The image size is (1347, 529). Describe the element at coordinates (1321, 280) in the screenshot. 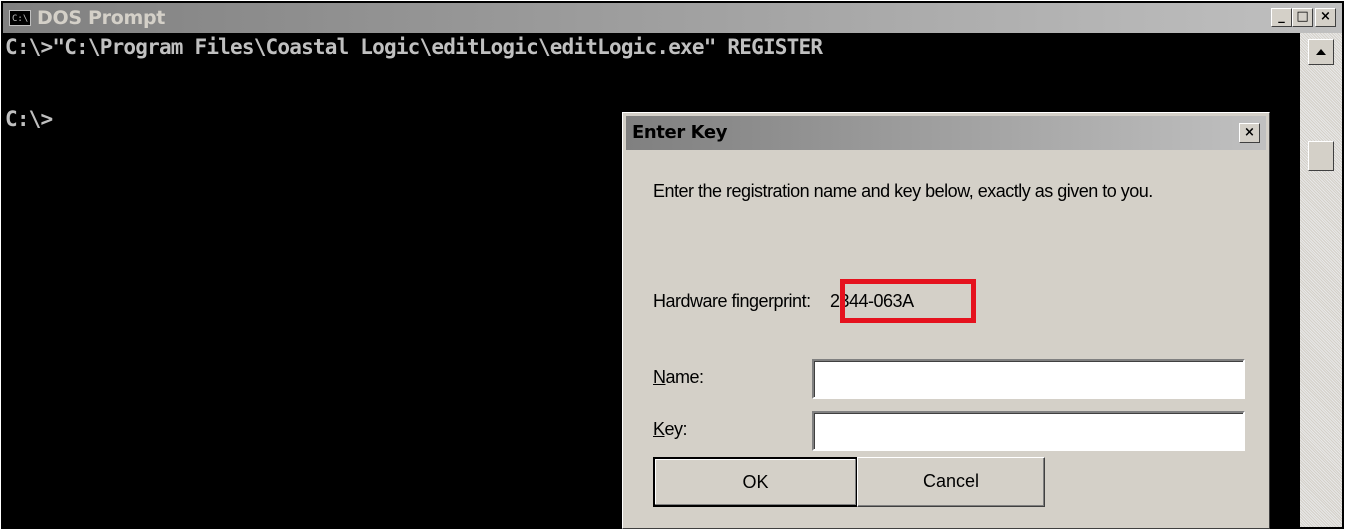

I see `vertical-scrollbar` at that location.